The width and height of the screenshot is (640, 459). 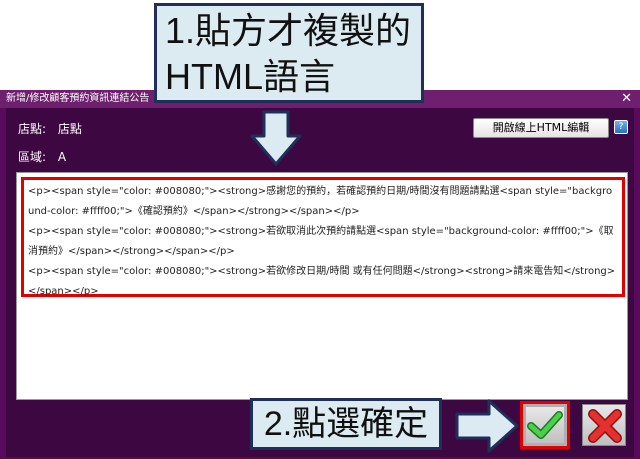 What do you see at coordinates (250, 76) in the screenshot?
I see `step1-callout-line2: HTML語言` at bounding box center [250, 76].